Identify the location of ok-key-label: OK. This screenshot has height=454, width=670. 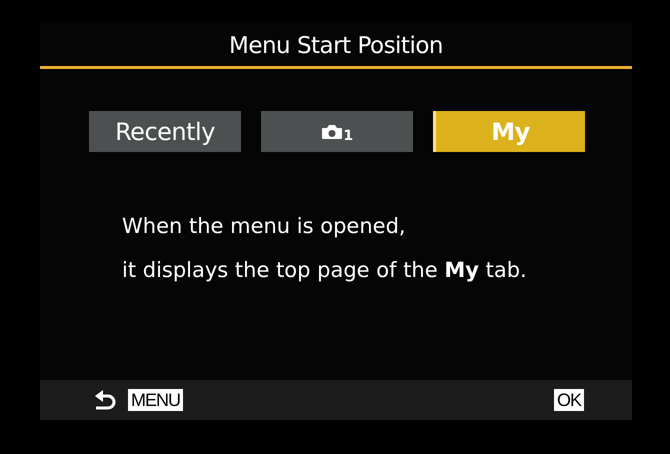
(569, 400).